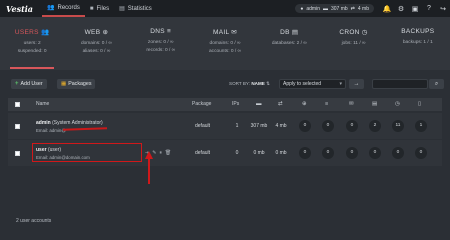 Image resolution: width=450 pixels, height=240 pixels. What do you see at coordinates (259, 153) in the screenshot?
I see `user-disk: 0 mb` at bounding box center [259, 153].